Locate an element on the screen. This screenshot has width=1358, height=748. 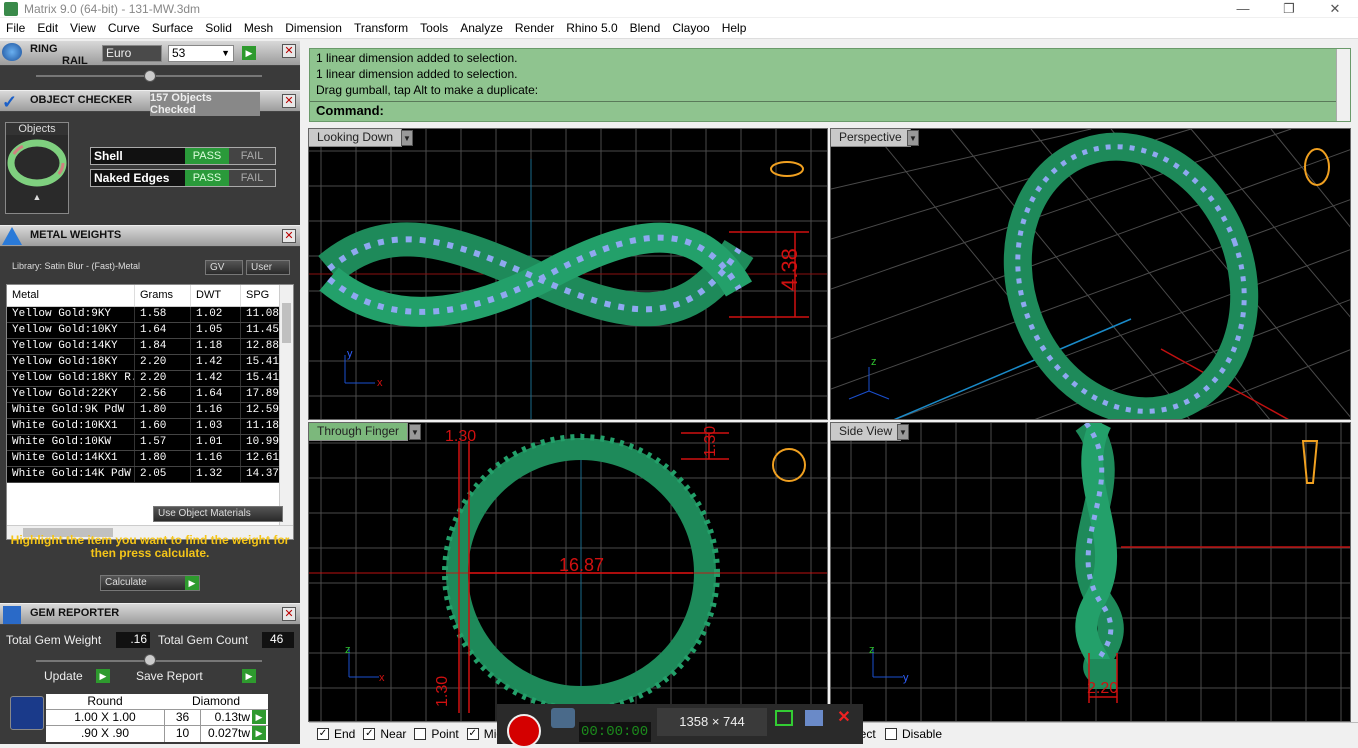
objects-thumbnail-panel: Objects ▲ is located at coordinates (37, 168).